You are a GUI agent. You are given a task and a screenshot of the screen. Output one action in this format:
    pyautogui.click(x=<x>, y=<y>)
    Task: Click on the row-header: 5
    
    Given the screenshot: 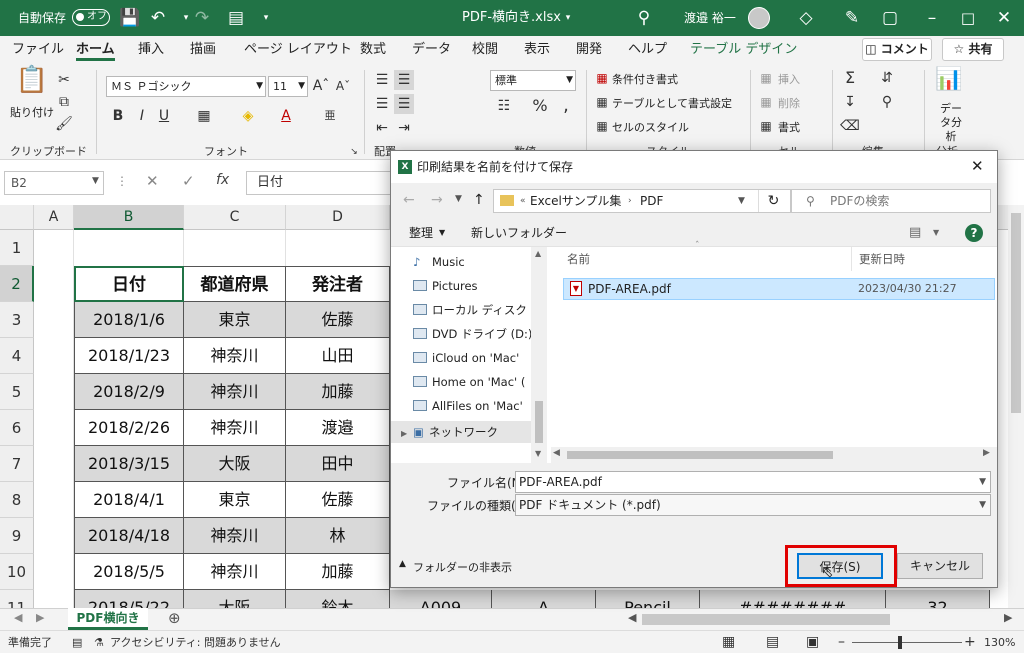 What is the action you would take?
    pyautogui.click(x=17, y=392)
    